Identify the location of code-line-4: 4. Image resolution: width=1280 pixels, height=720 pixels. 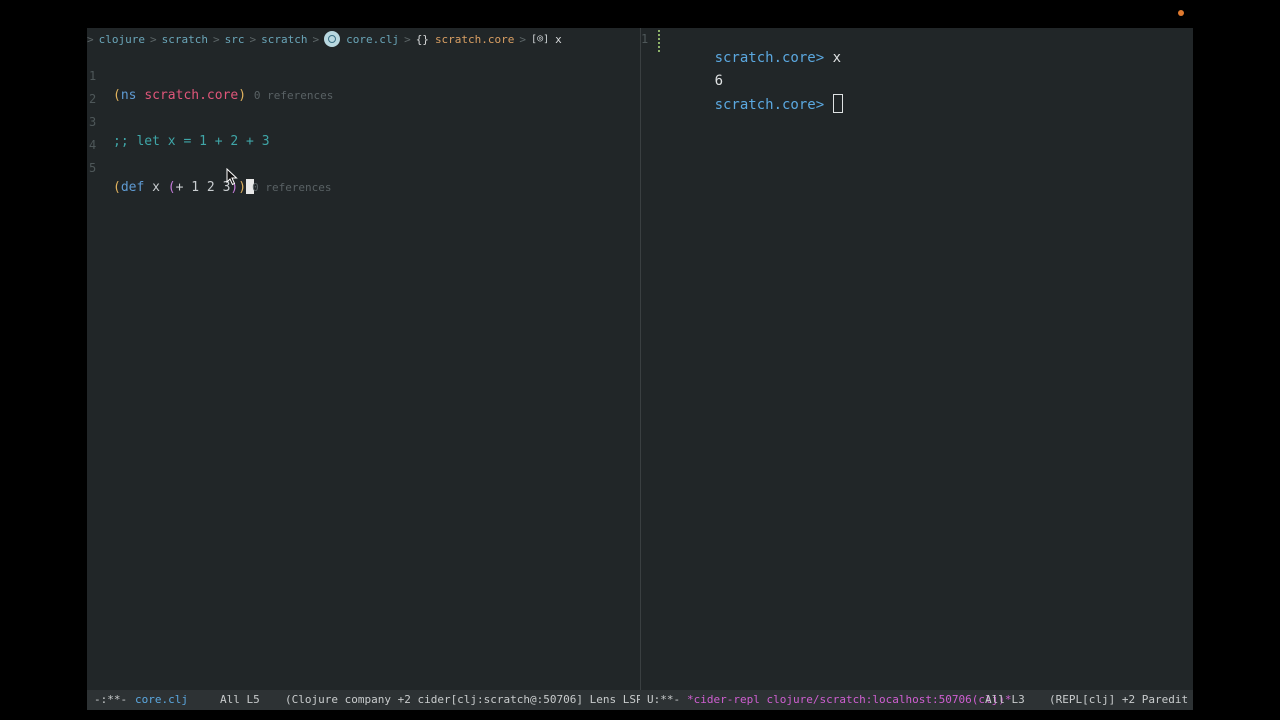
(363, 133).